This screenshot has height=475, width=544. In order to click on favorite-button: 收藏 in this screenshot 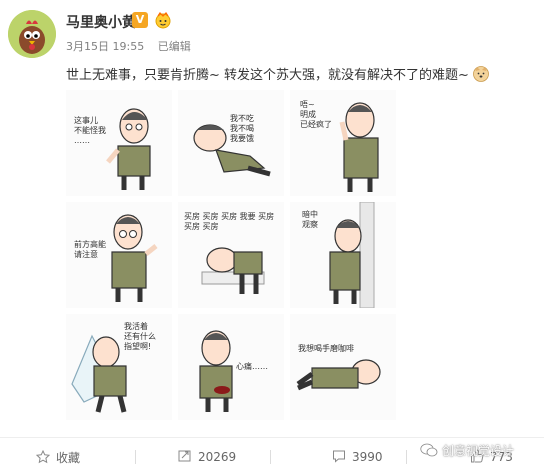, I will do `click(58, 457)`.